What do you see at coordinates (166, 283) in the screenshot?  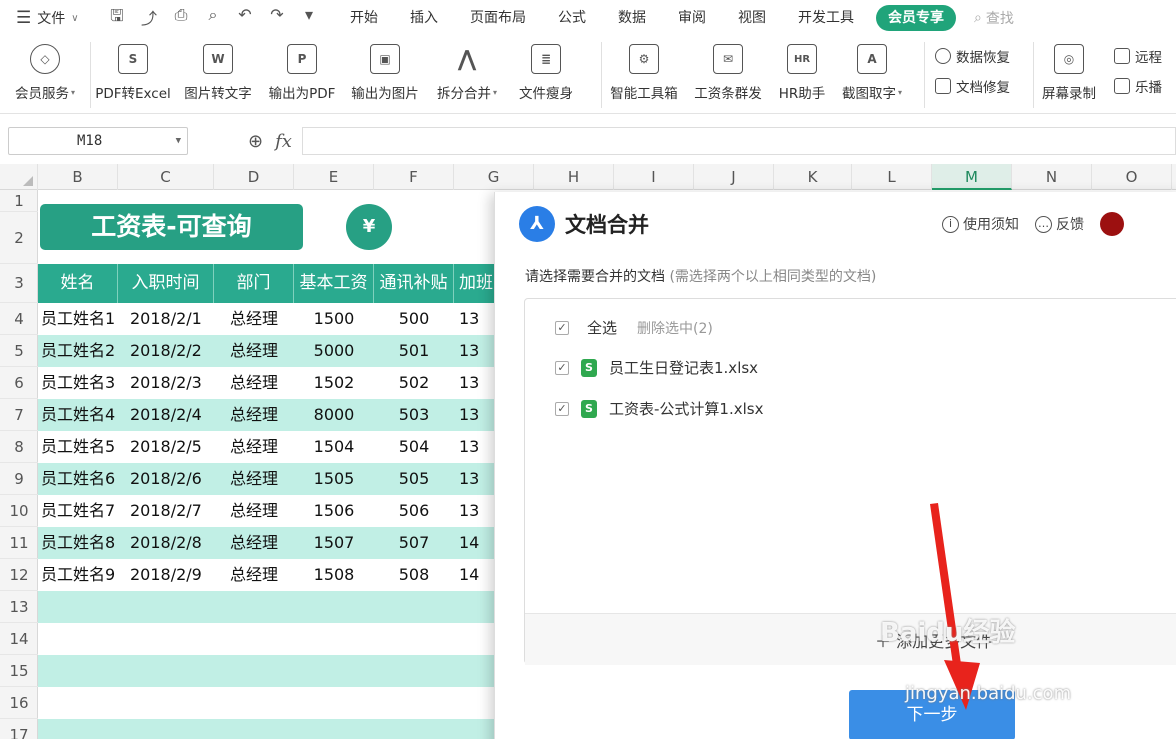 I see `header-cell: 入职时间` at bounding box center [166, 283].